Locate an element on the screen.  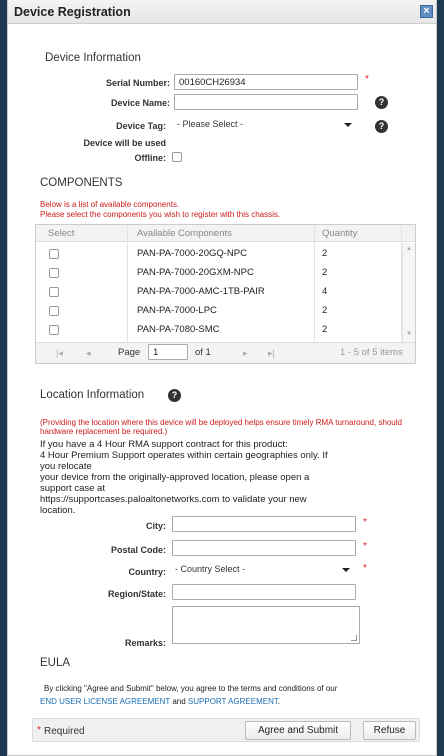
component-quantity: 4 is located at coordinates (325, 291).